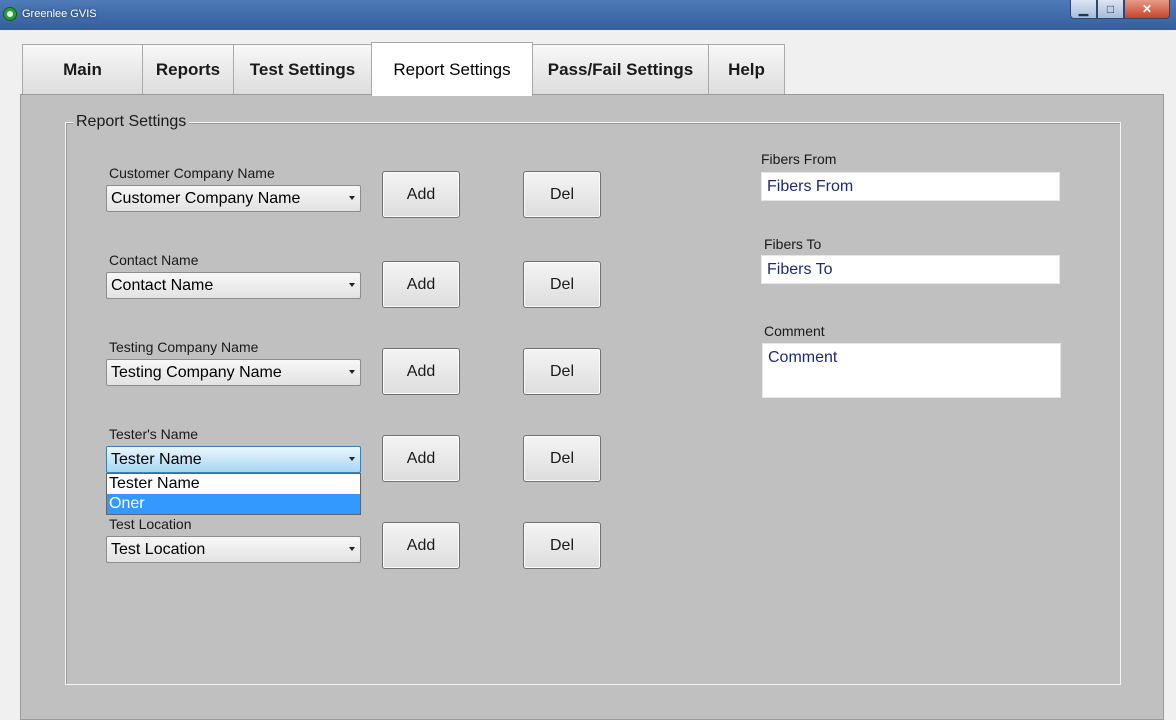  I want to click on comment-field: Comment, so click(911, 370).